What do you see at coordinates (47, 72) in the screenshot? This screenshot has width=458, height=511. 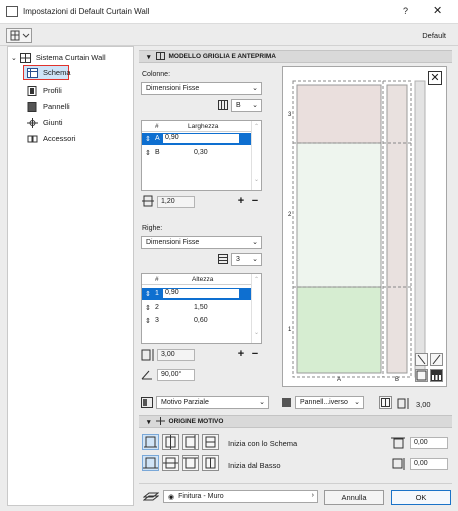 I see `tree-item-schema: Schema` at bounding box center [47, 72].